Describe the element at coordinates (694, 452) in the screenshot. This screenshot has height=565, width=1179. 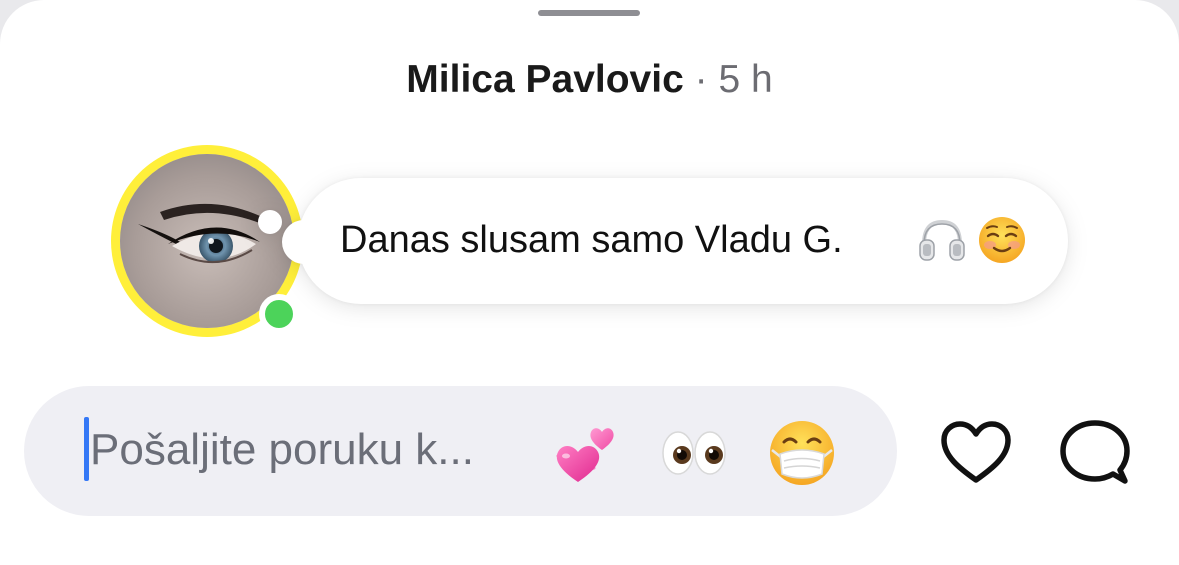
I see `eyes-emoji` at that location.